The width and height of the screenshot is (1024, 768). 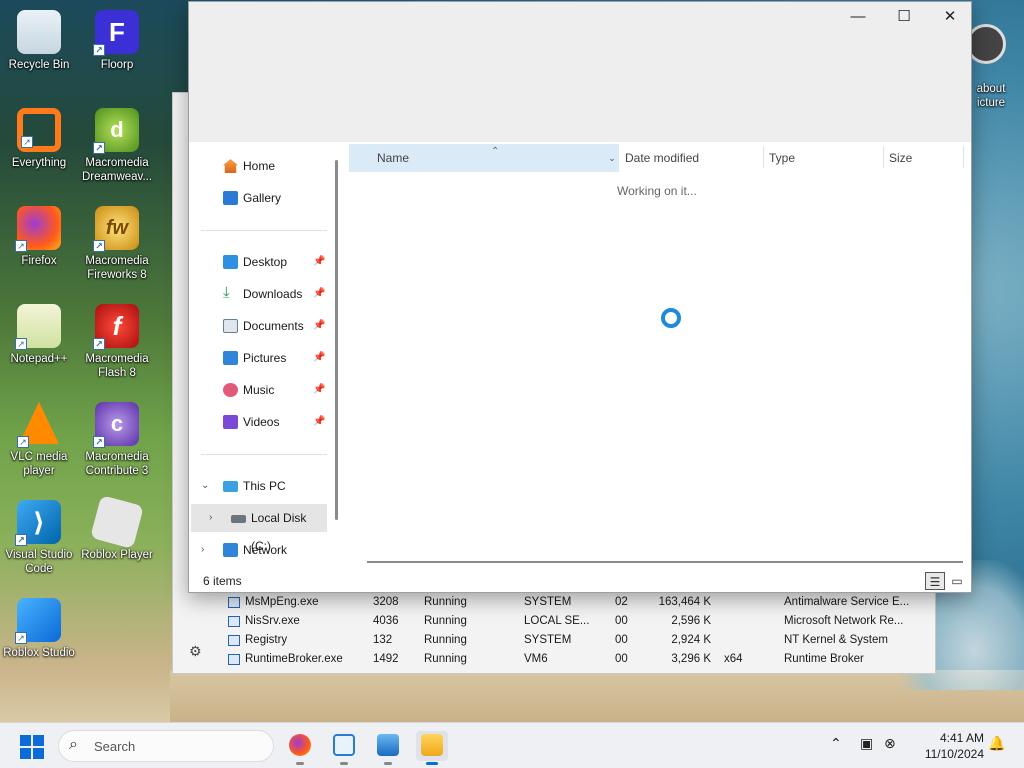 I want to click on videos-icon, so click(x=230, y=422).